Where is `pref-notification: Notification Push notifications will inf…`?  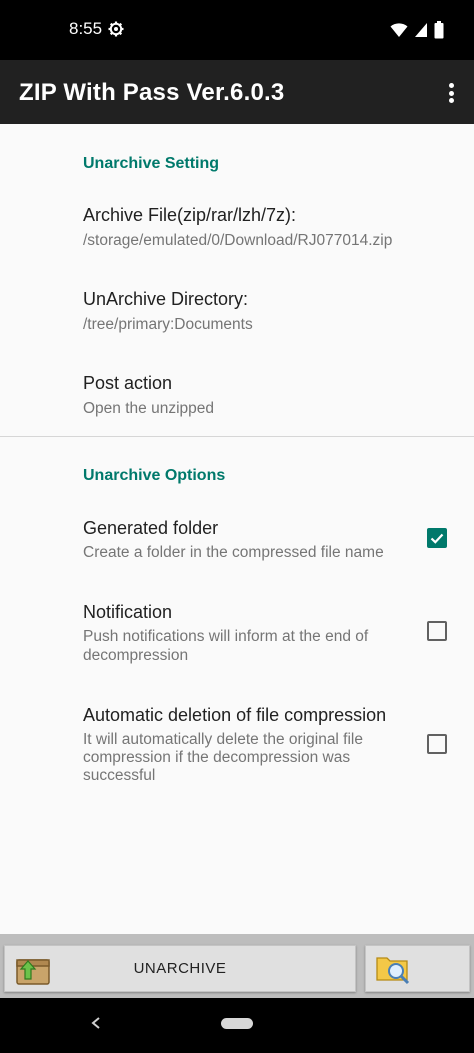 pref-notification: Notification Push notifications will inf… is located at coordinates (237, 636).